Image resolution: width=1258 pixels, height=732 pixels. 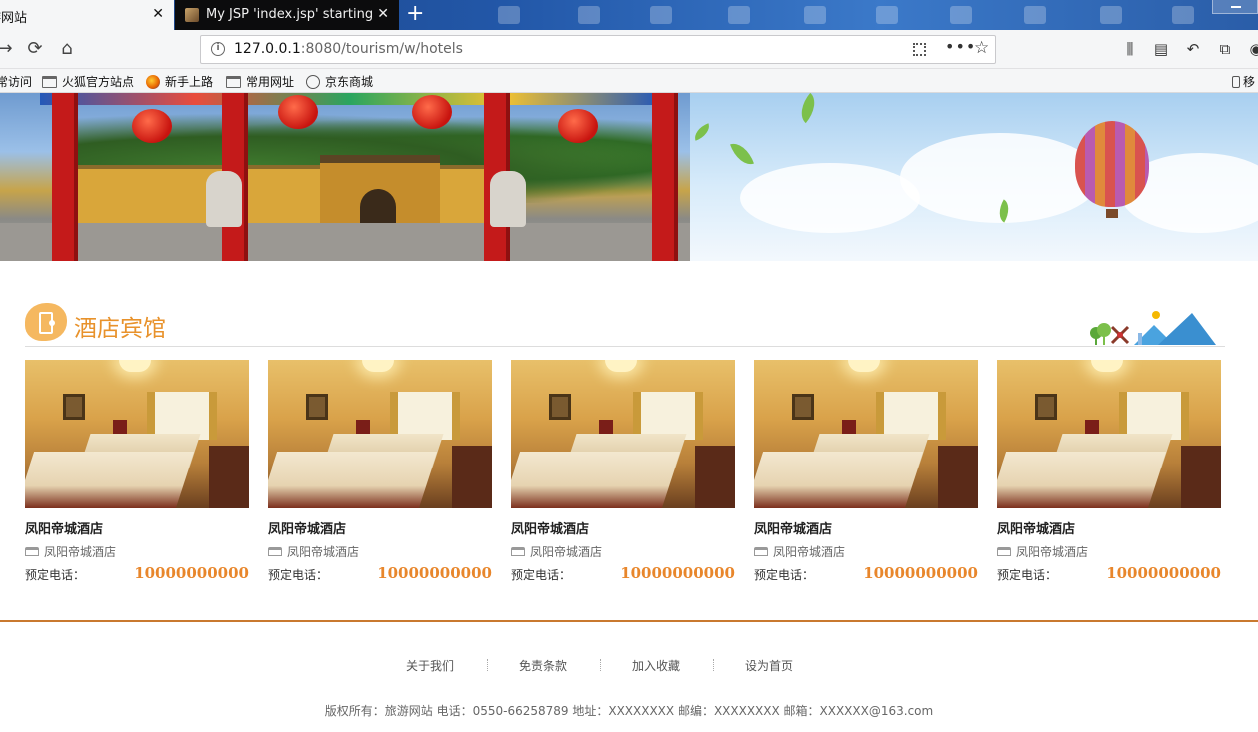 What do you see at coordinates (35, 49) in the screenshot?
I see `reload-icon: ⟳` at bounding box center [35, 49].